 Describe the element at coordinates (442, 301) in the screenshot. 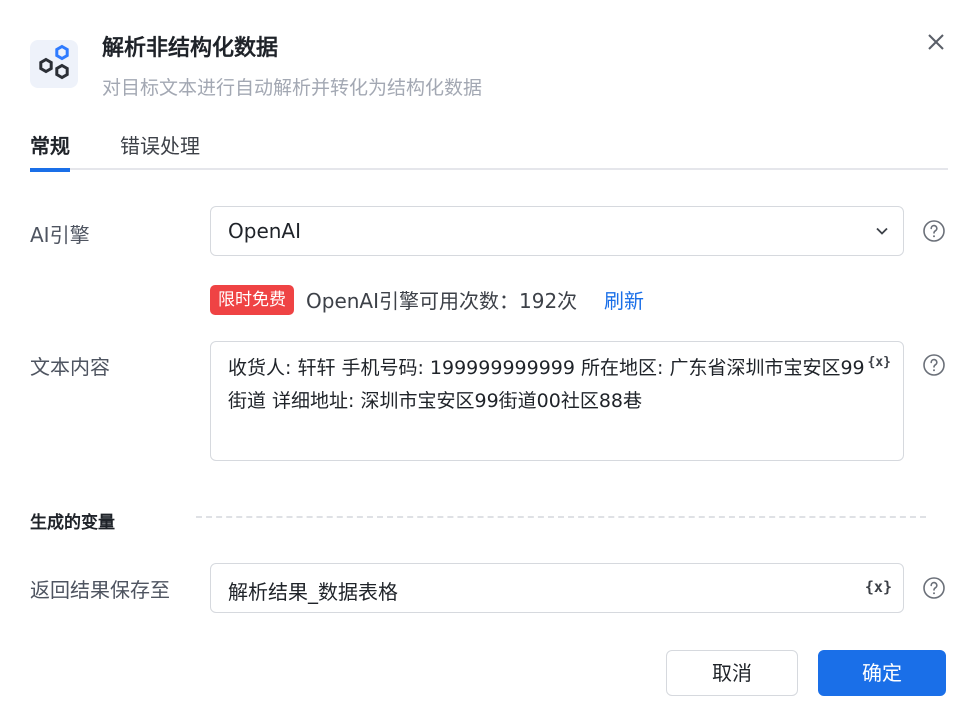

I see `quota-text: OpenAI引擎可用次数：192次` at that location.